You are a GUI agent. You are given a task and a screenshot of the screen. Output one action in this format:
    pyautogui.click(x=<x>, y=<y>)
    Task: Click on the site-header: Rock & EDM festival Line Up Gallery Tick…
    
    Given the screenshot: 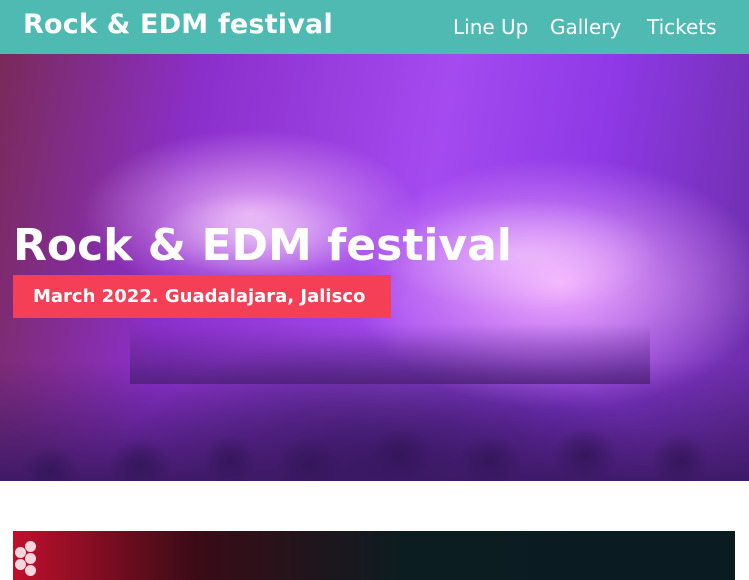 What is the action you would take?
    pyautogui.click(x=374, y=27)
    